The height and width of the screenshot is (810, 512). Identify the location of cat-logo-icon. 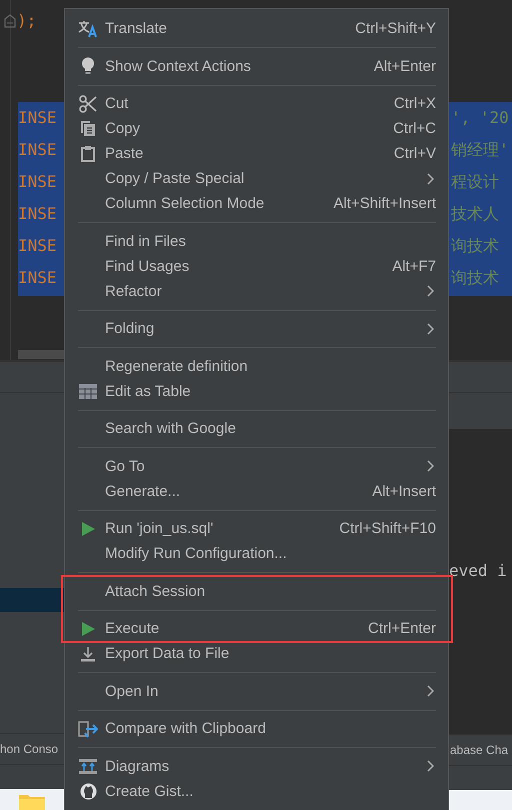
(88, 791).